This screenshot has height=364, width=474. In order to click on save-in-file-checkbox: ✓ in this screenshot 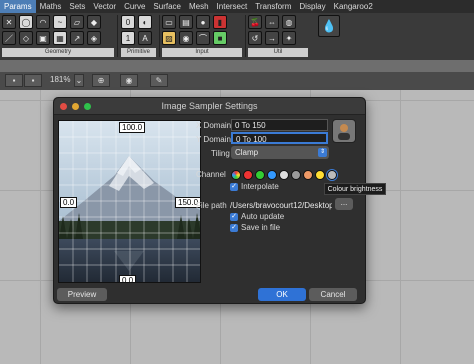, I will do `click(234, 228)`.